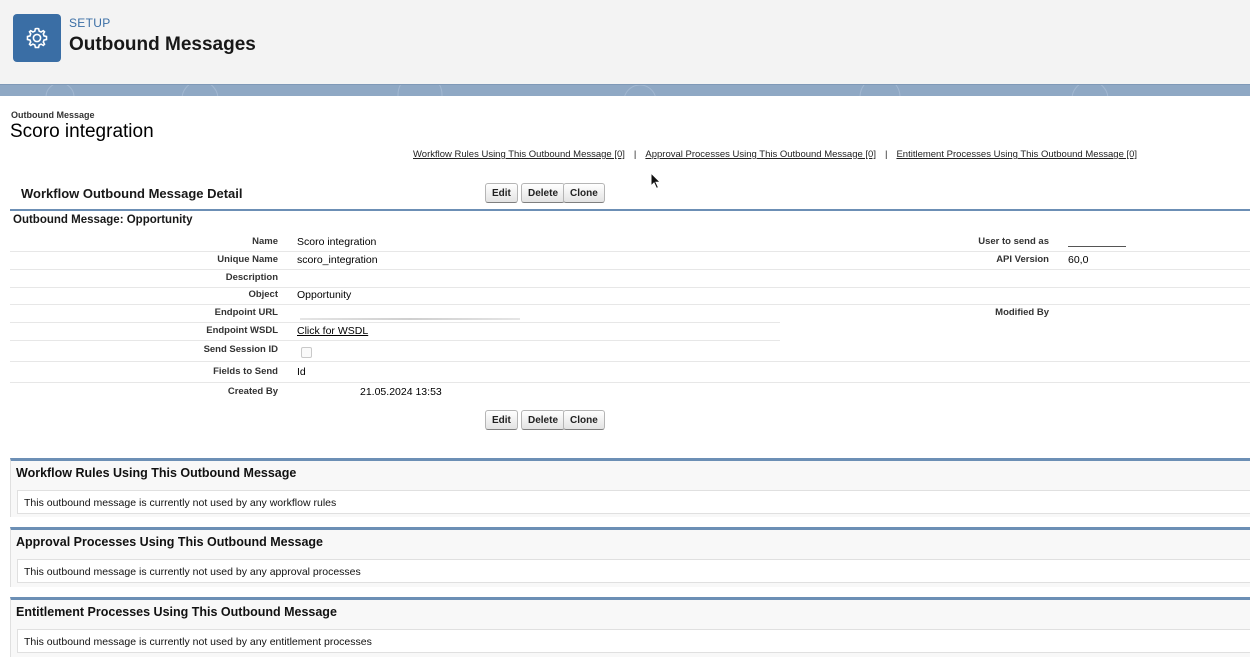 This screenshot has width=1250, height=664. What do you see at coordinates (245, 371) in the screenshot?
I see `fields-to-send-label: Fields to Send` at bounding box center [245, 371].